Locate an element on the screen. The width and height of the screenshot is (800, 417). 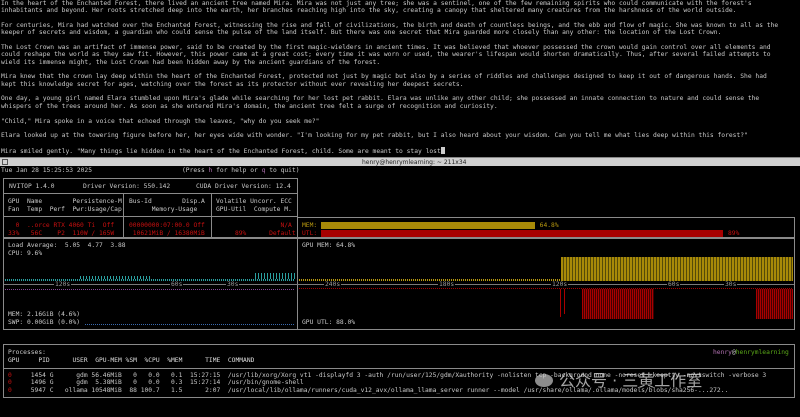
pane-title: henry@henrymlearning: ~ 211x34 is located at coordinates (414, 162).